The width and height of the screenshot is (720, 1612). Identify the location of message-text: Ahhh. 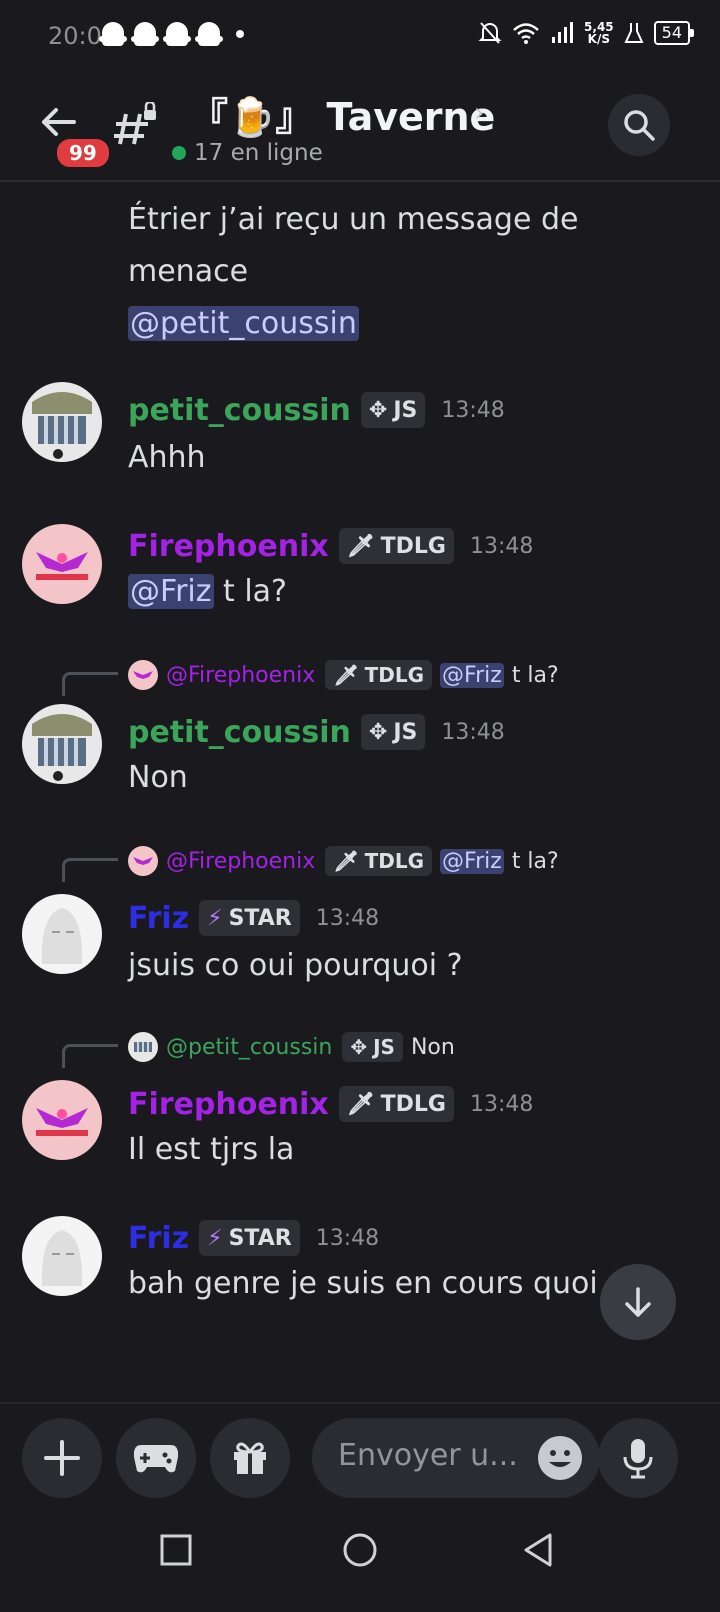
(167, 457).